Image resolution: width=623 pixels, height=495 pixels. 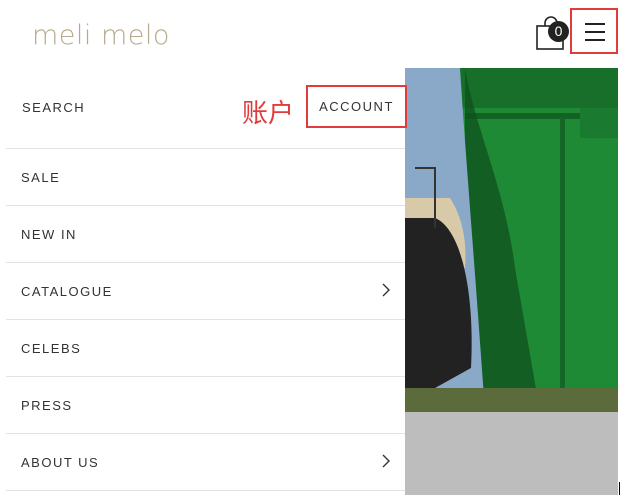 I want to click on menu-item-new-in: NEW IN, so click(x=205, y=234).